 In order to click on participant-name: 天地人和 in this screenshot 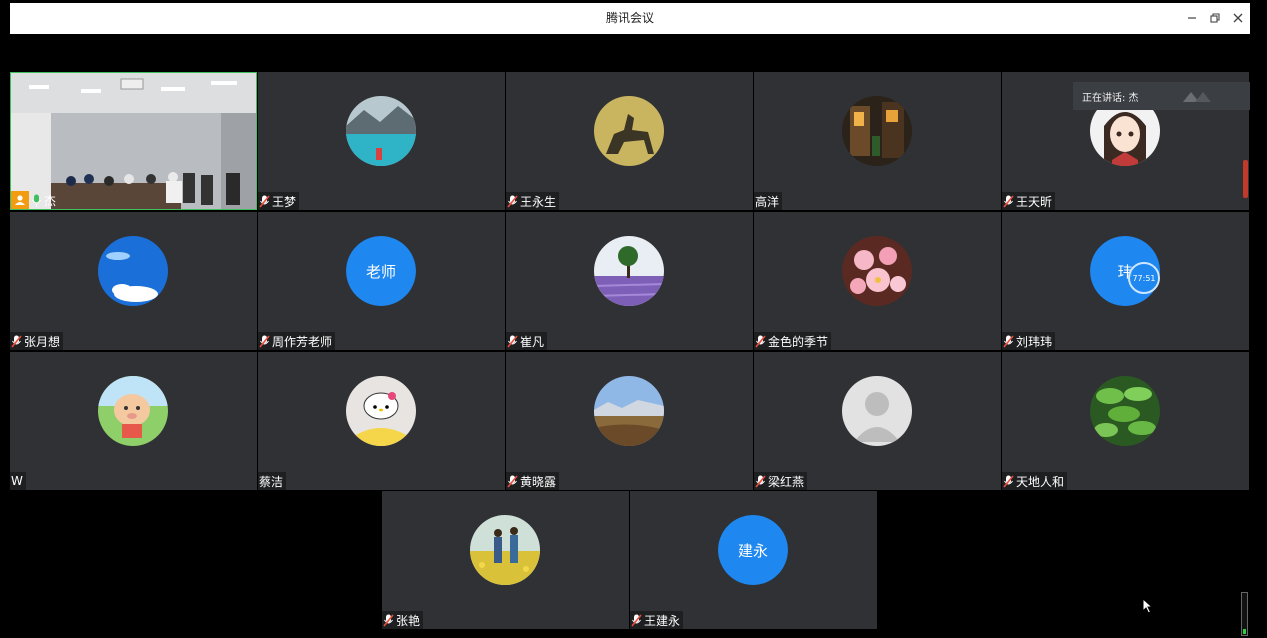, I will do `click(1040, 481)`.